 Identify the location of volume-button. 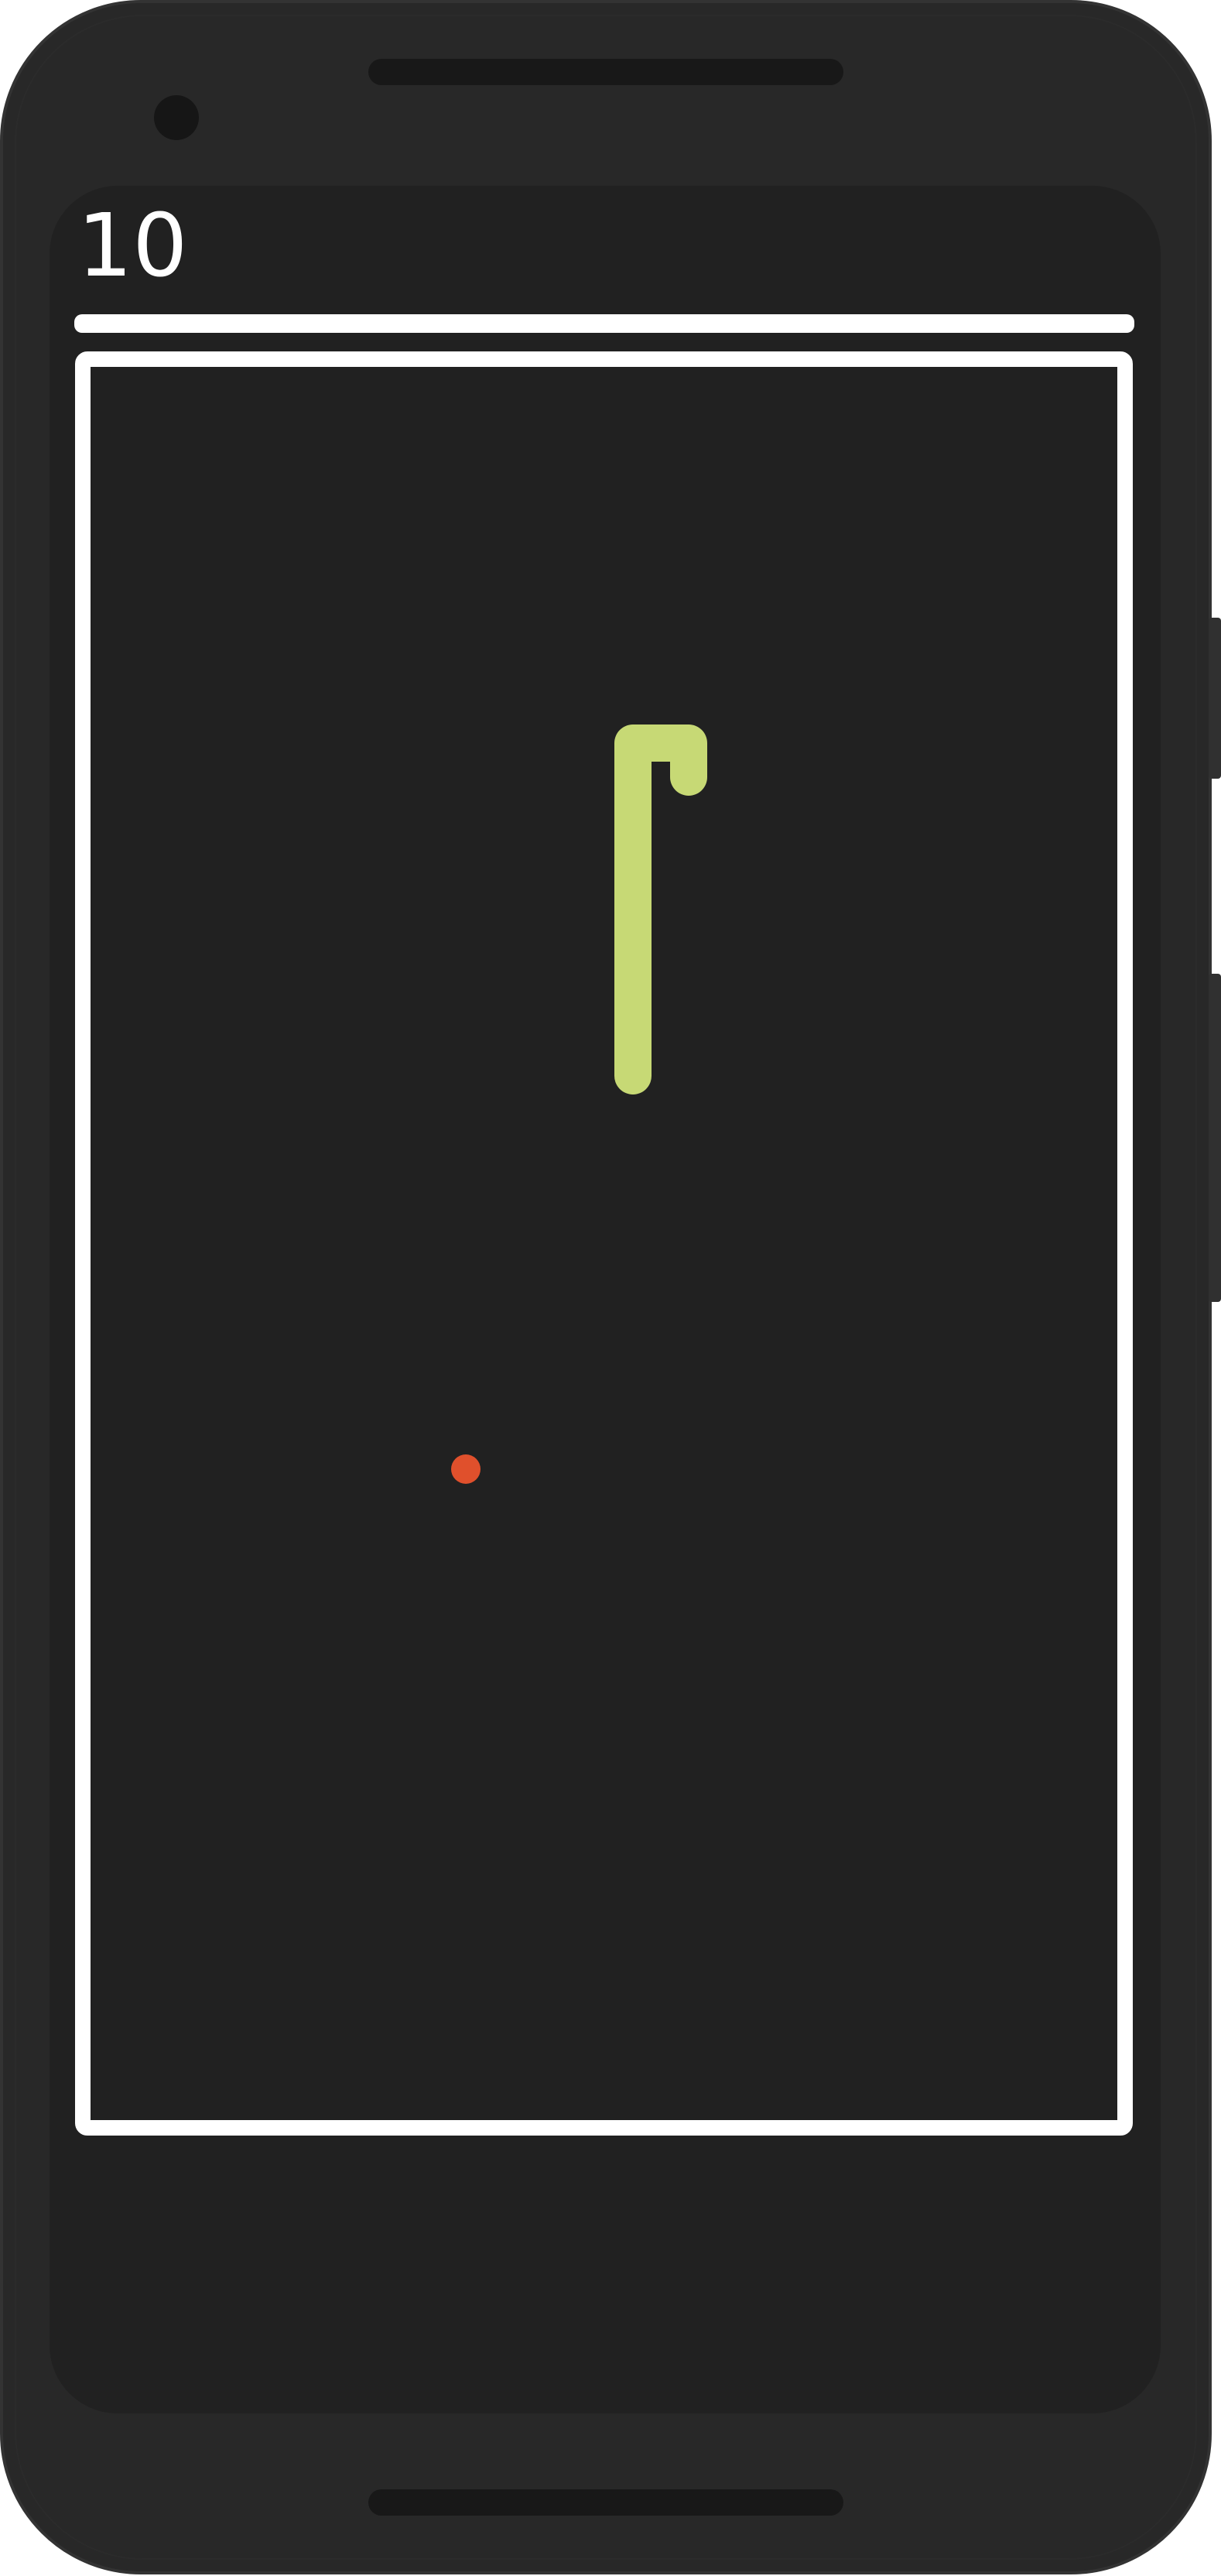
(1215, 698).